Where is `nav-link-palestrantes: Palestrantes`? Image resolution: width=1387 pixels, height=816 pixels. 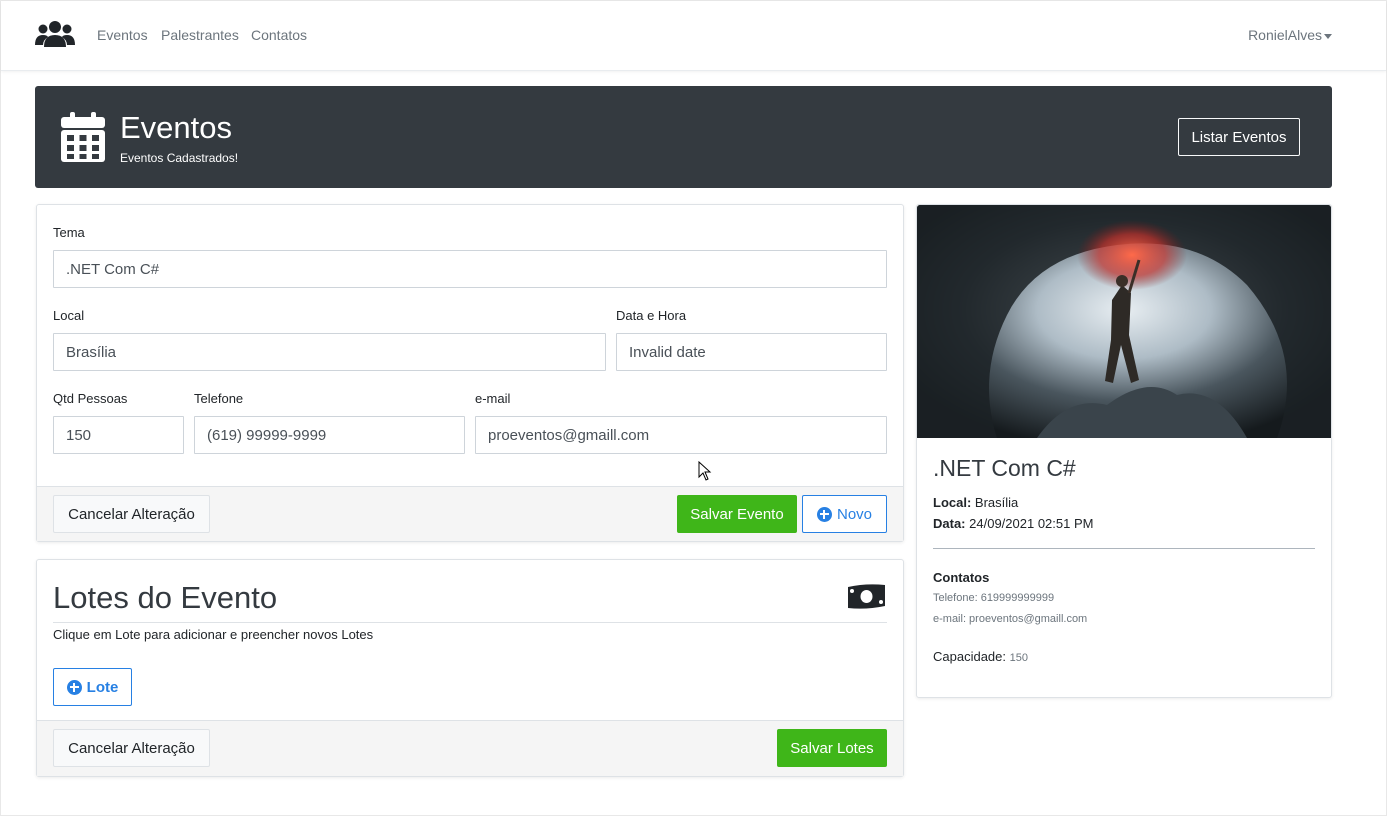 nav-link-palestrantes: Palestrantes is located at coordinates (200, 35).